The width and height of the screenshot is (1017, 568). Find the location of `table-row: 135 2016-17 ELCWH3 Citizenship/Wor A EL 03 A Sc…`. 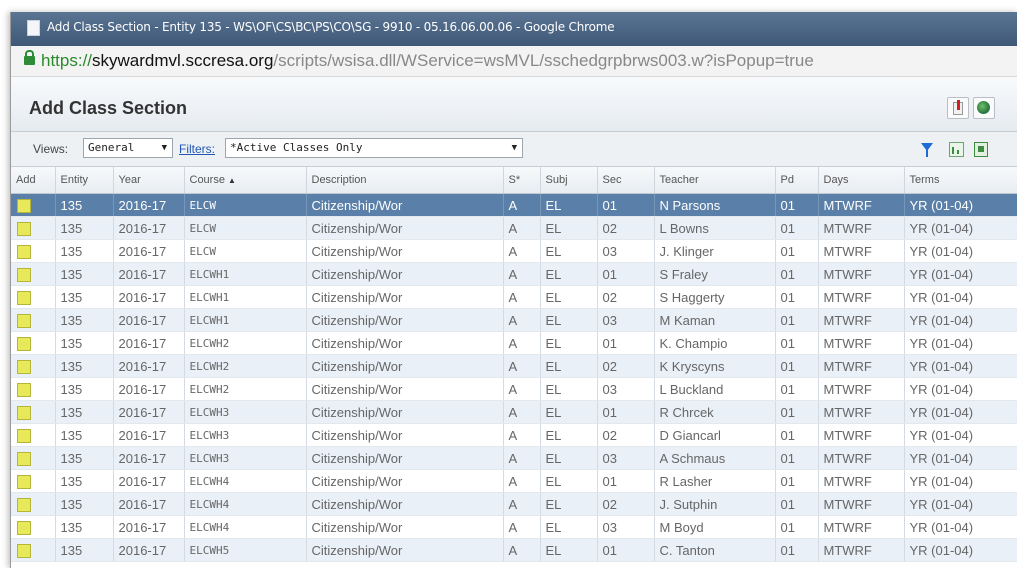

table-row: 135 2016-17 ELCWH3 Citizenship/Wor A EL 03 A Sc… is located at coordinates (514, 458).